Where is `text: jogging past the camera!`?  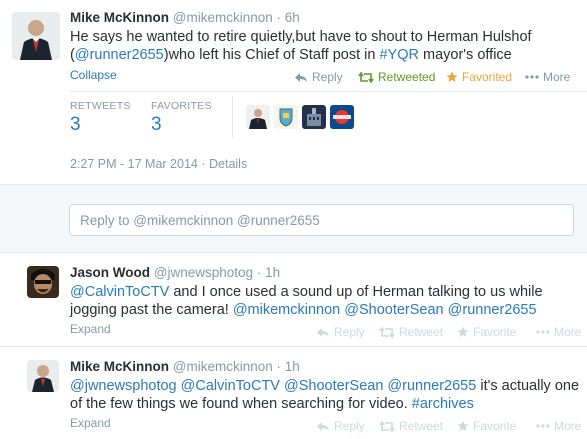
text: jogging past the camera! is located at coordinates (151, 310).